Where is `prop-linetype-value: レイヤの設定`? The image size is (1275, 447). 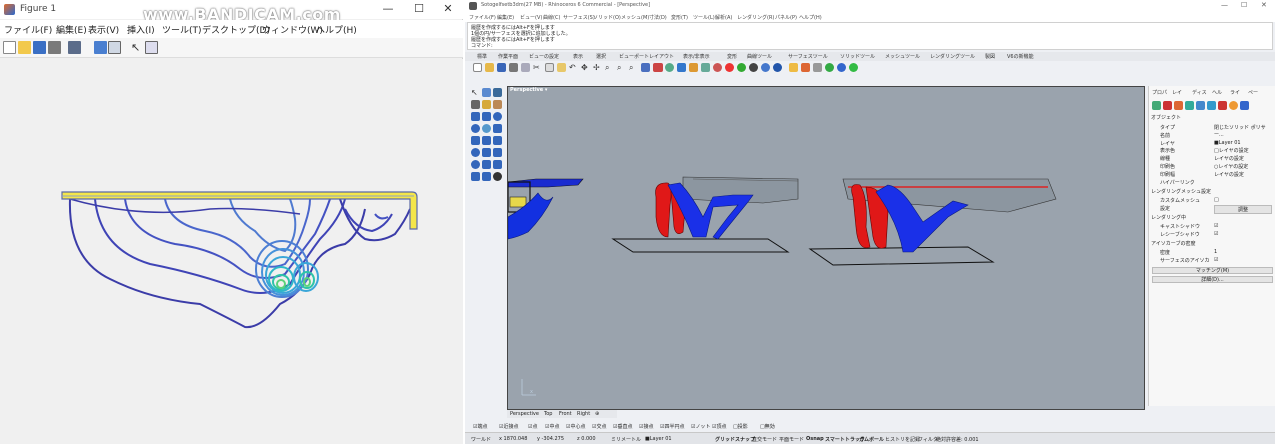
prop-linetype-value: レイヤの設定 is located at coordinates (1229, 158).